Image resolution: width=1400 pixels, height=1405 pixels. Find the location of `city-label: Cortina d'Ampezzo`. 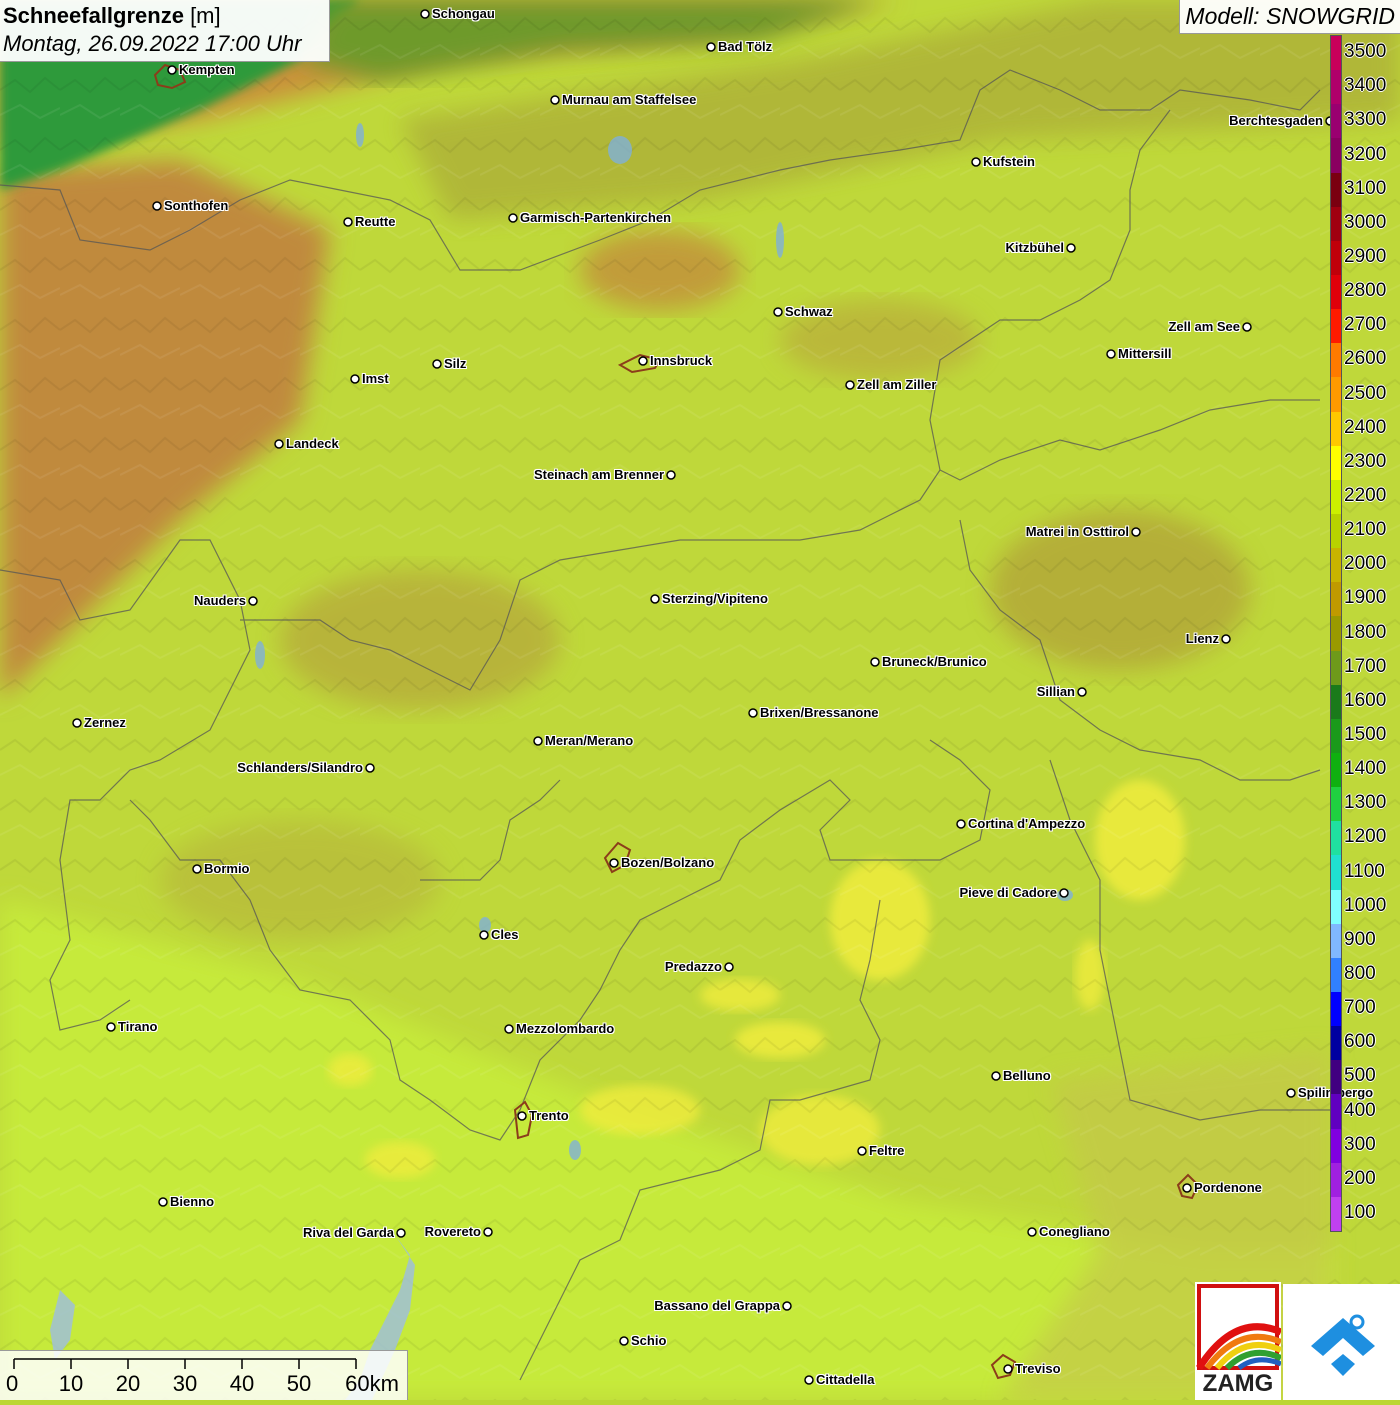

city-label: Cortina d'Ampezzo is located at coordinates (1027, 823).